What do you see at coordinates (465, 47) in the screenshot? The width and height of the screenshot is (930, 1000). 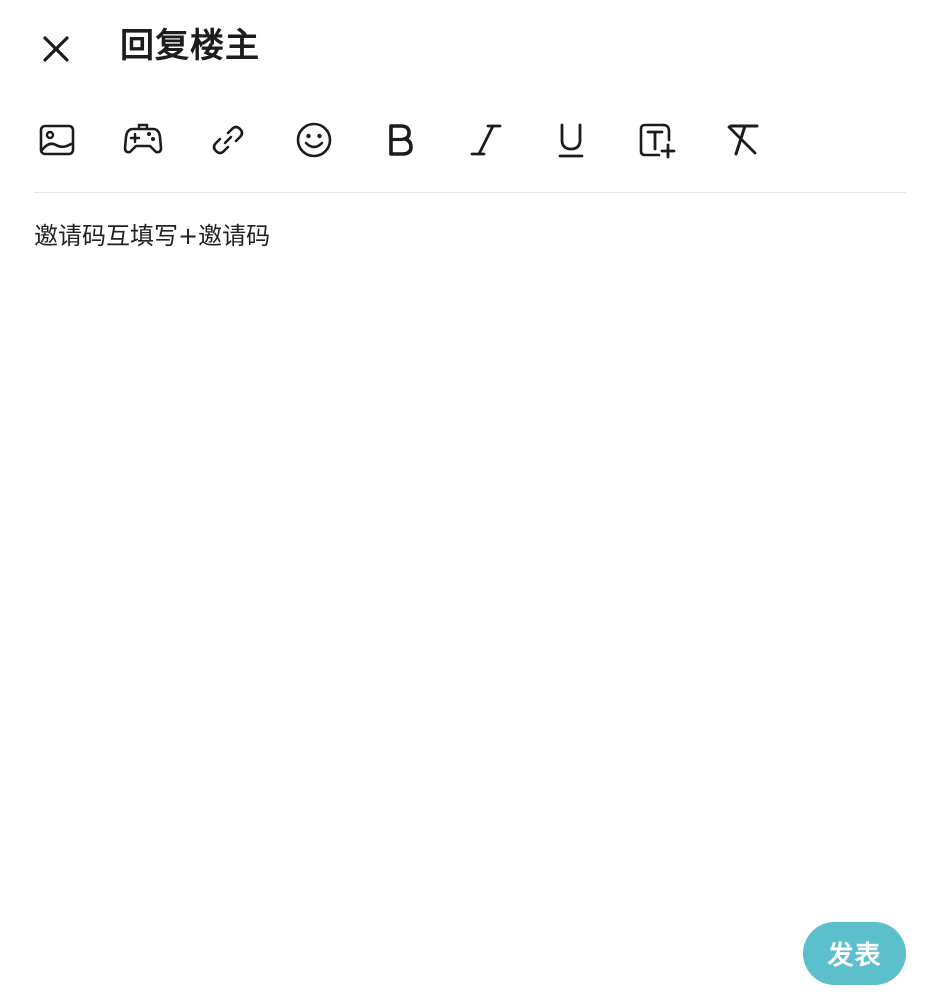 I see `header: 回复楼主` at bounding box center [465, 47].